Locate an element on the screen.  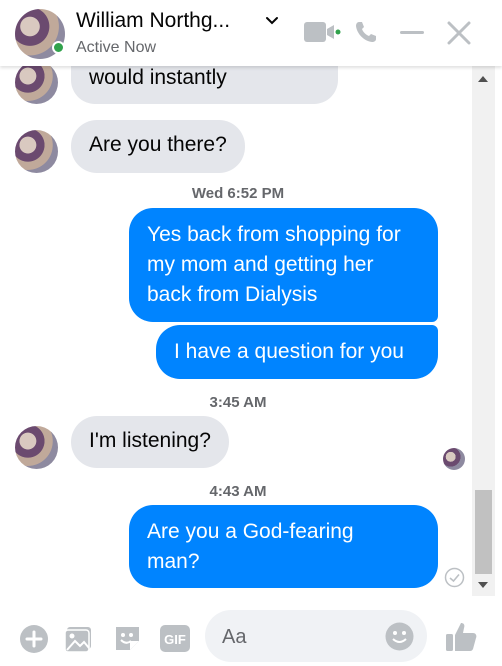
scroll-up-arrow is located at coordinates (483, 79).